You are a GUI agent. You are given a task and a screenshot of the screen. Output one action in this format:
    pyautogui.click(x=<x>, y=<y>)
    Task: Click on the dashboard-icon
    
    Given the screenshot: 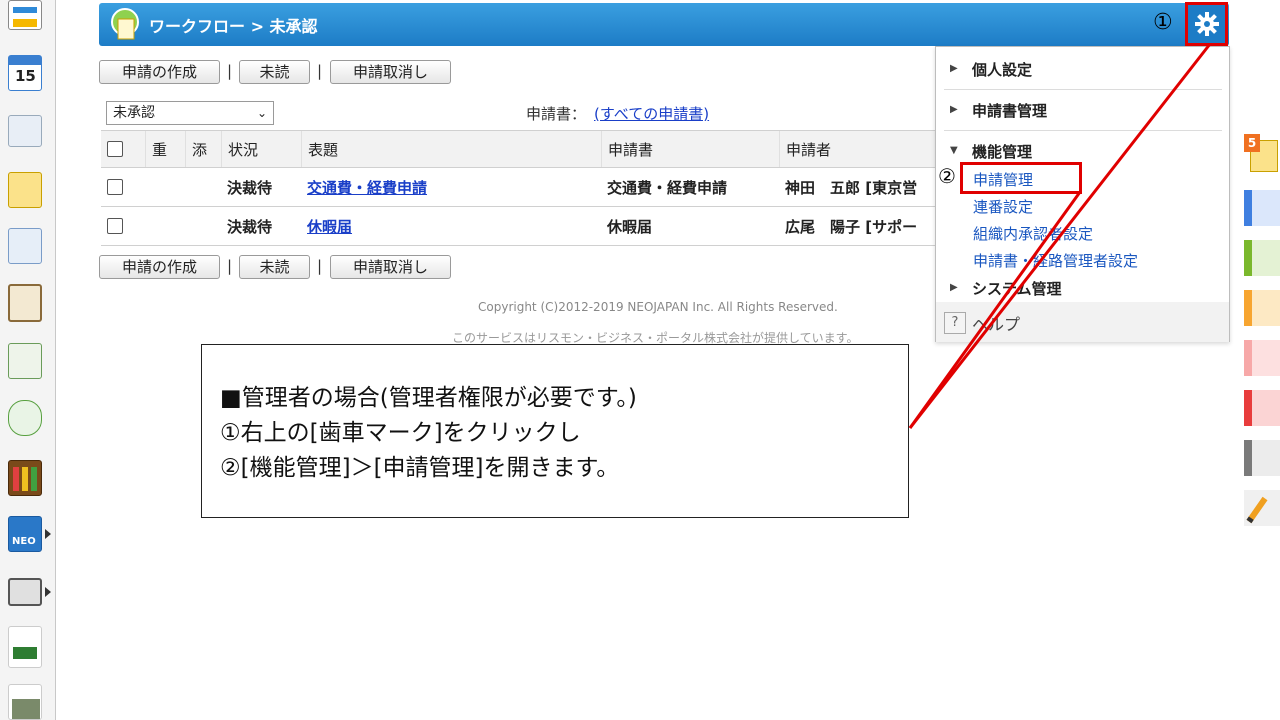 What is the action you would take?
    pyautogui.click(x=25, y=15)
    